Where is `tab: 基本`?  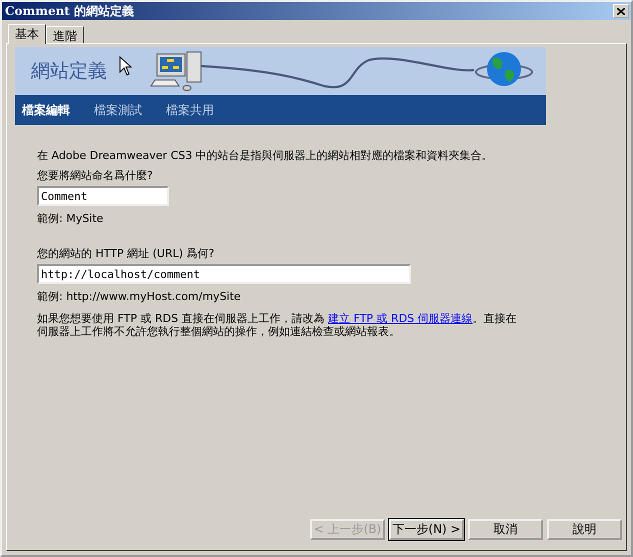
tab: 基本 is located at coordinates (27, 34).